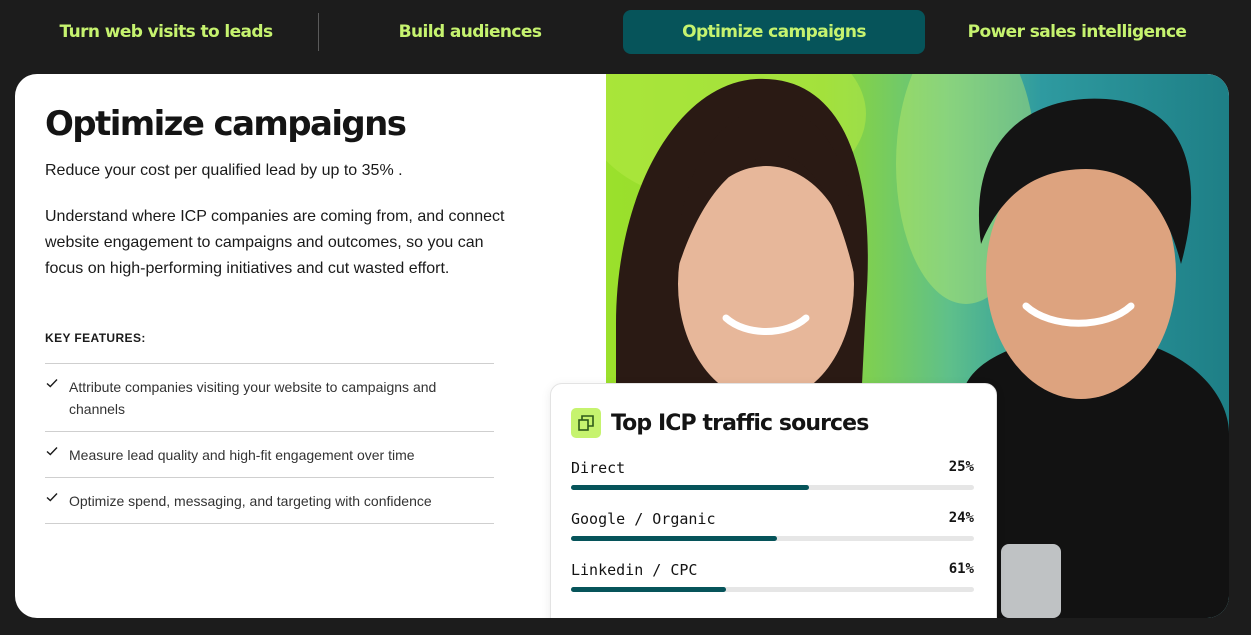 This screenshot has height=635, width=1251. I want to click on traffic-source-value: 61%, so click(961, 569).